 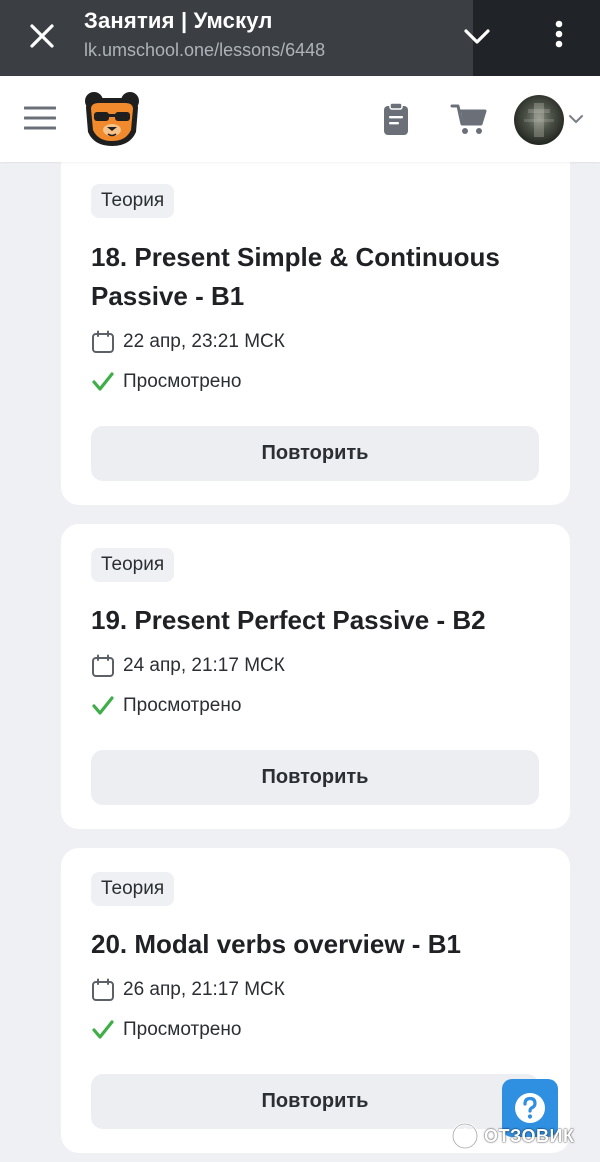 I want to click on avatar, so click(x=539, y=120).